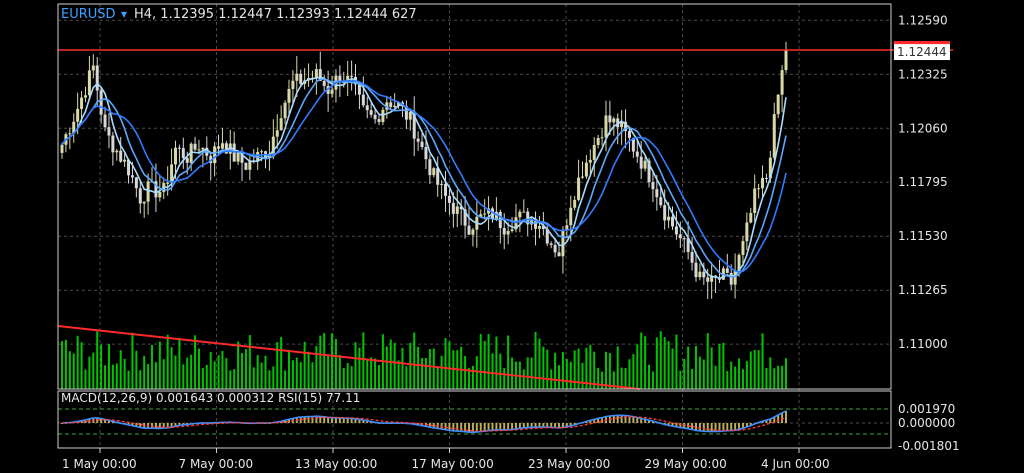  I want to click on symbol-label: EURUSD, so click(88, 14).